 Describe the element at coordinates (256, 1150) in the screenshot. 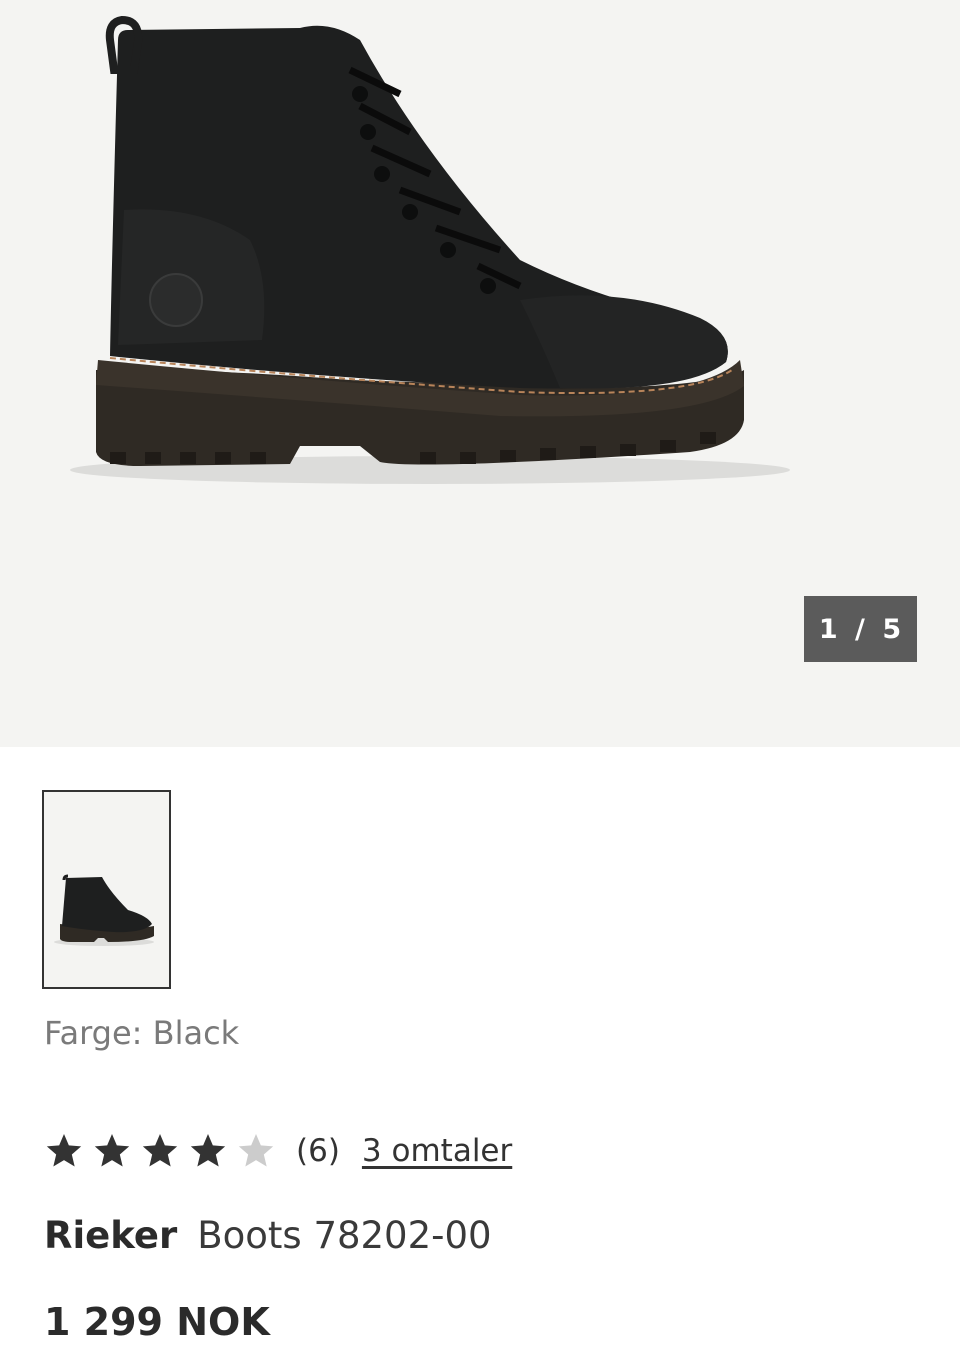

I see `star-empty-icon` at that location.